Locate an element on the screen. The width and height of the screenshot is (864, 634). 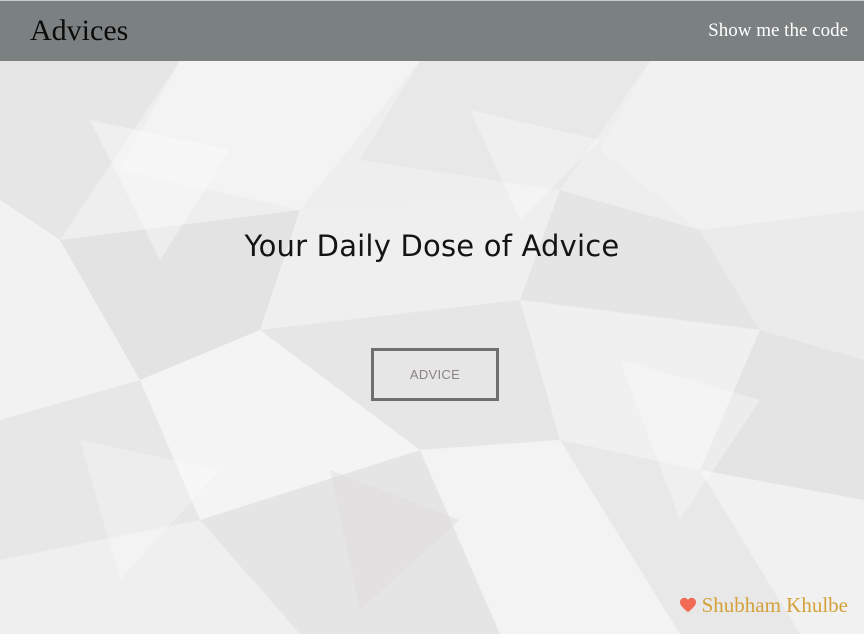
advice-button: ADVICE is located at coordinates (435, 374).